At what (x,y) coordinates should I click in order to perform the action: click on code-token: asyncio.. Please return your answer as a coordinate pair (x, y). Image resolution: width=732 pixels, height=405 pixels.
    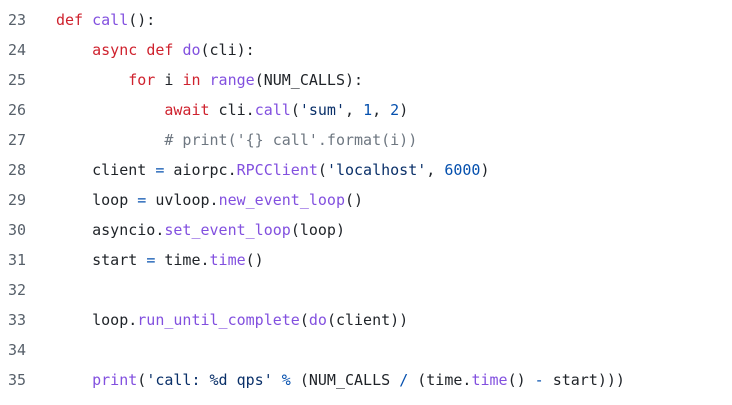
    Looking at the image, I should click on (110, 230).